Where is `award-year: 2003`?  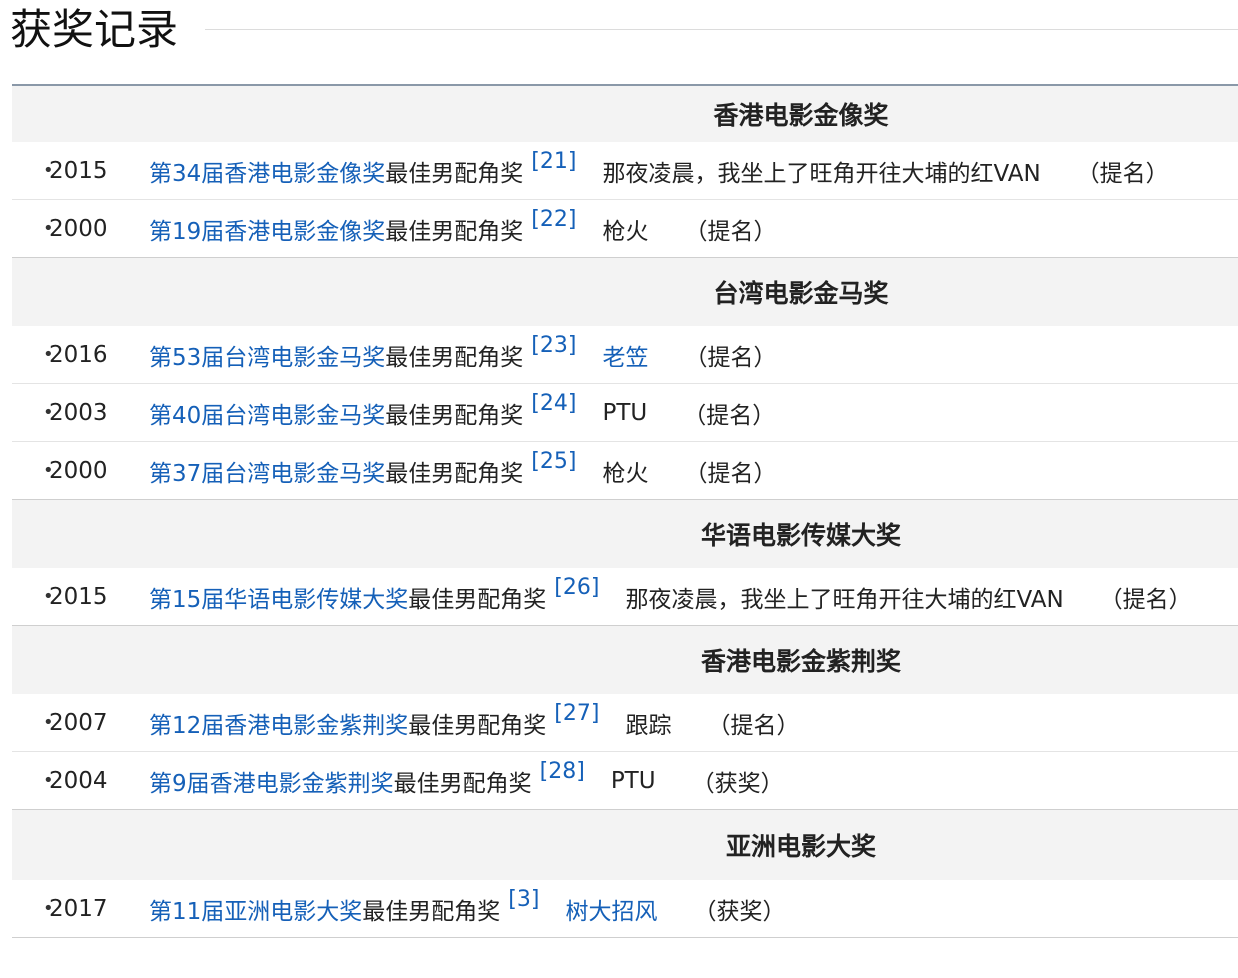 award-year: 2003 is located at coordinates (78, 412).